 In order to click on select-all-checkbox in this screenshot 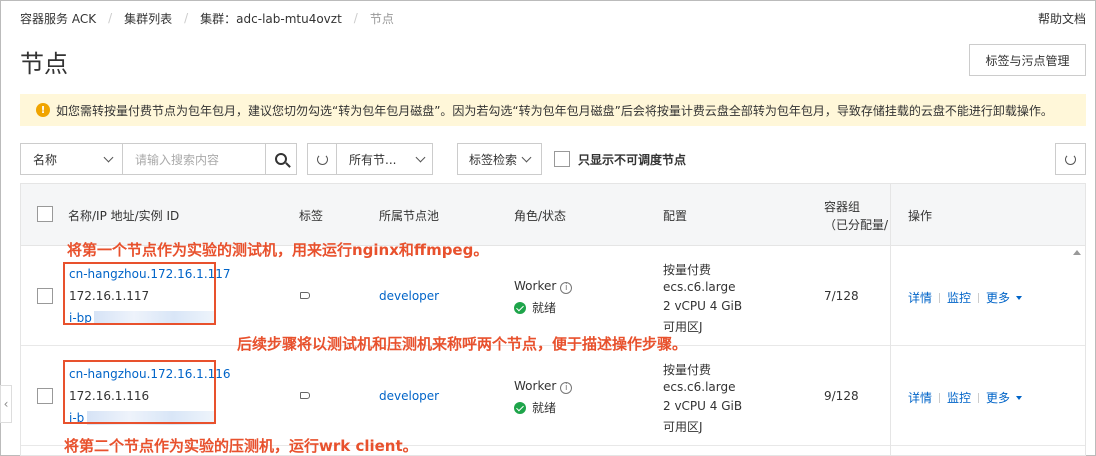, I will do `click(45, 214)`.